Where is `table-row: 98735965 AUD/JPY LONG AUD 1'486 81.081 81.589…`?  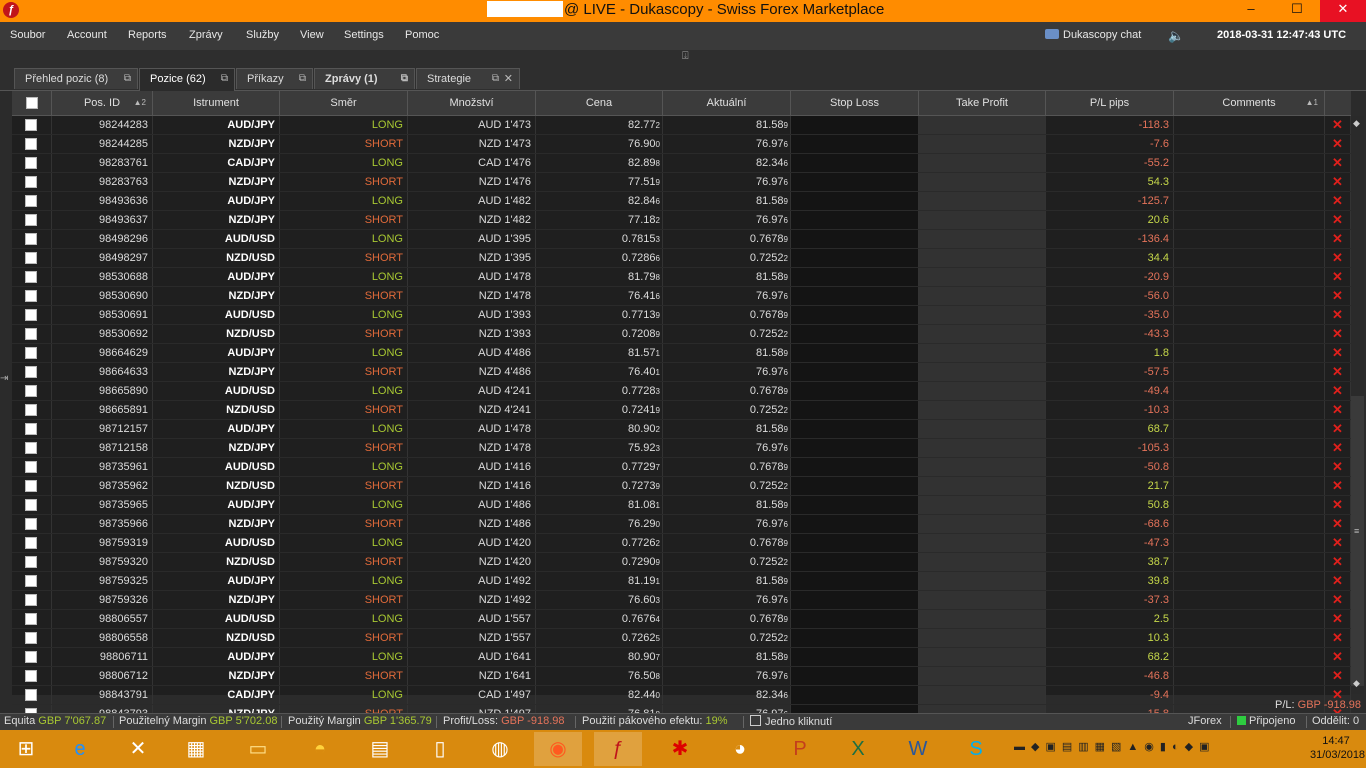 table-row: 98735965 AUD/JPY LONG AUD 1'486 81.081 81.589… is located at coordinates (681, 505).